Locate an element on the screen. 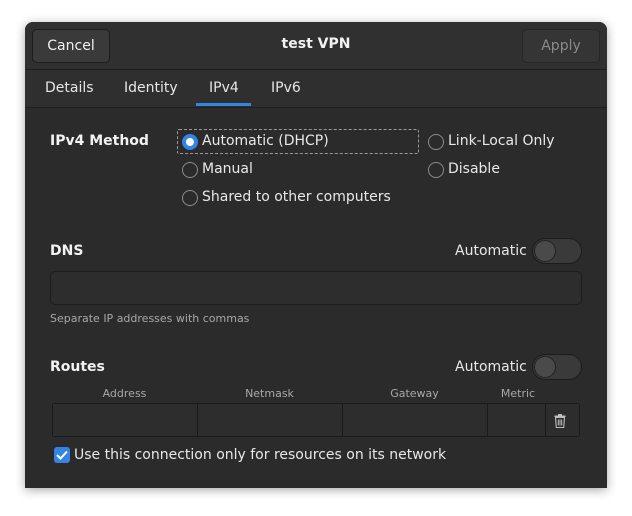  use-only-network-checkbox is located at coordinates (62, 455).